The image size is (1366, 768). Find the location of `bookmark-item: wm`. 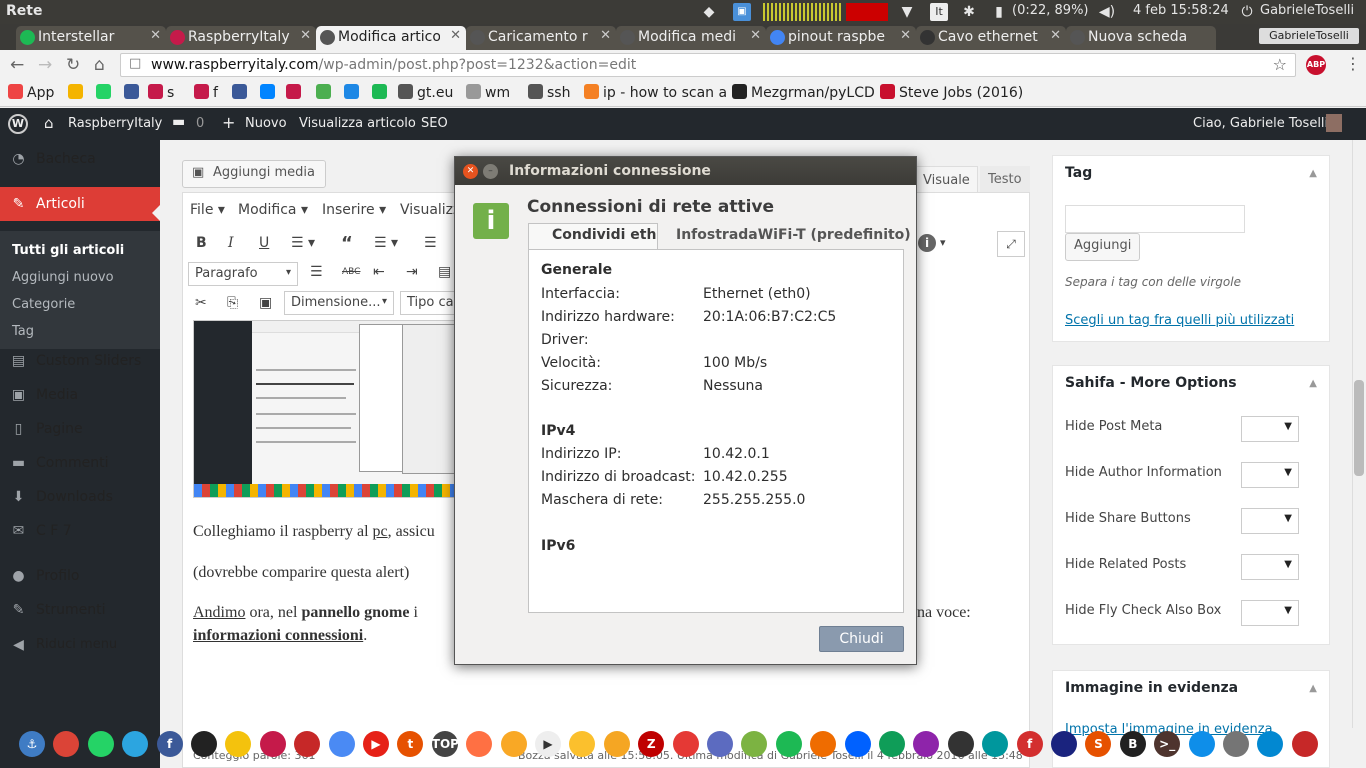

bookmark-item: wm is located at coordinates (488, 92).